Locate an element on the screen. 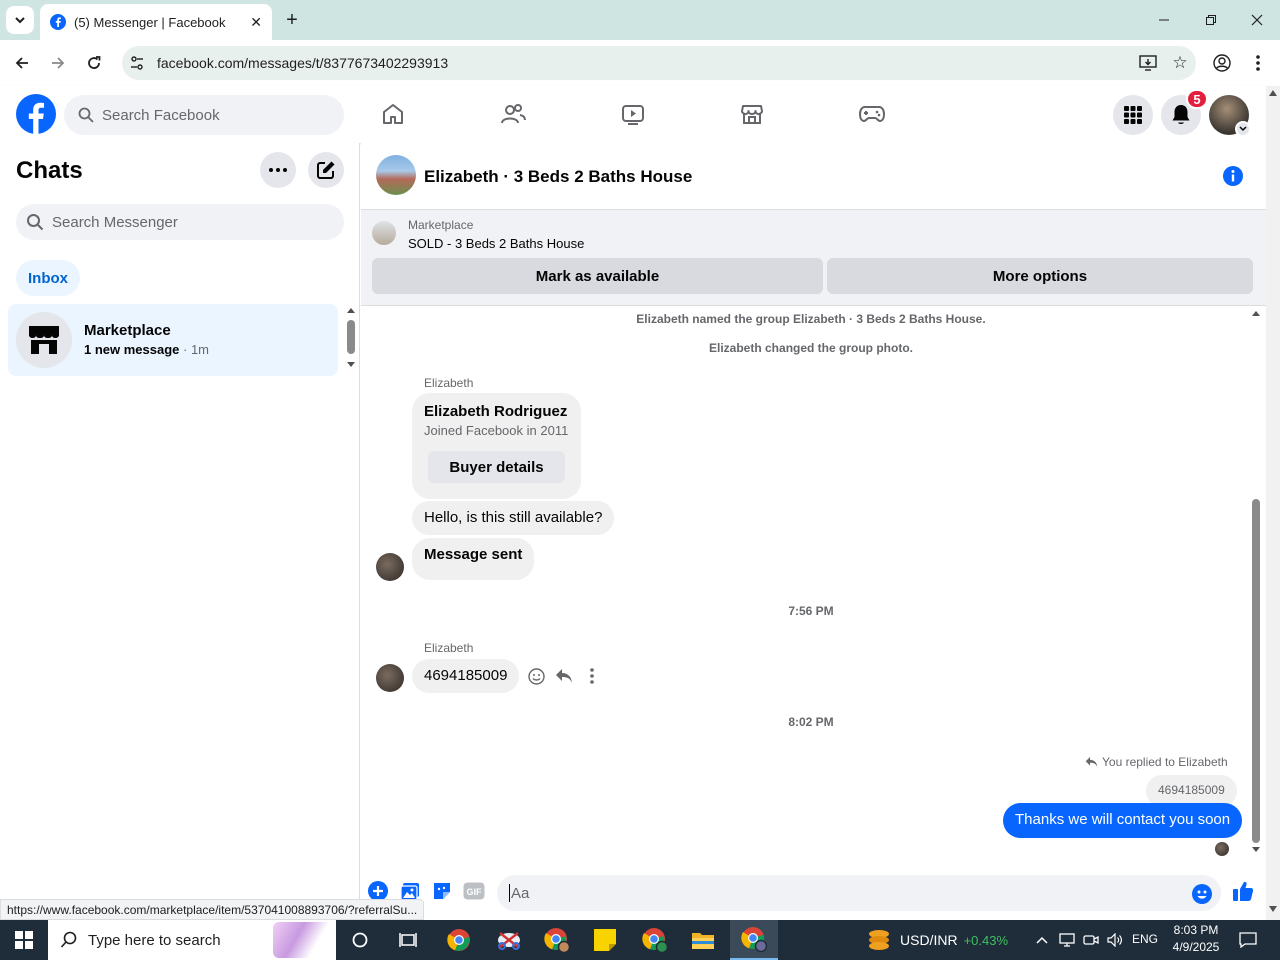 This screenshot has width=1280, height=960. buyer-name: Elizabeth Rodriguez is located at coordinates (496, 411).